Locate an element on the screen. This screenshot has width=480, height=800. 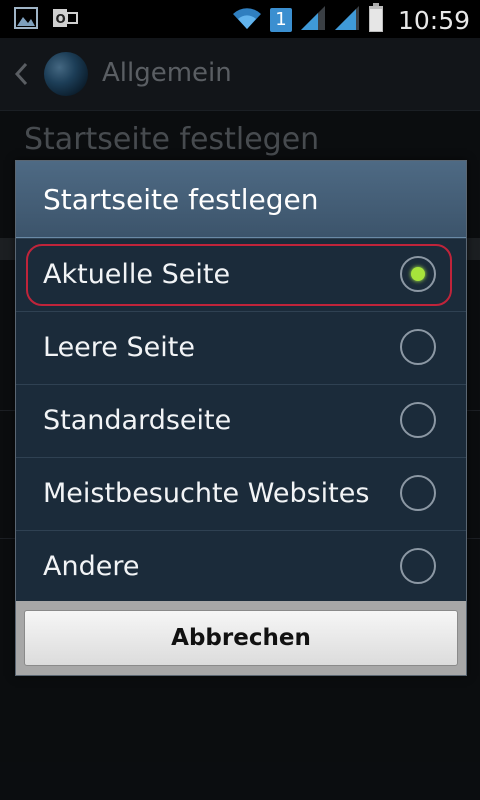
dialog-header: Startseite festlegen is located at coordinates (241, 200).